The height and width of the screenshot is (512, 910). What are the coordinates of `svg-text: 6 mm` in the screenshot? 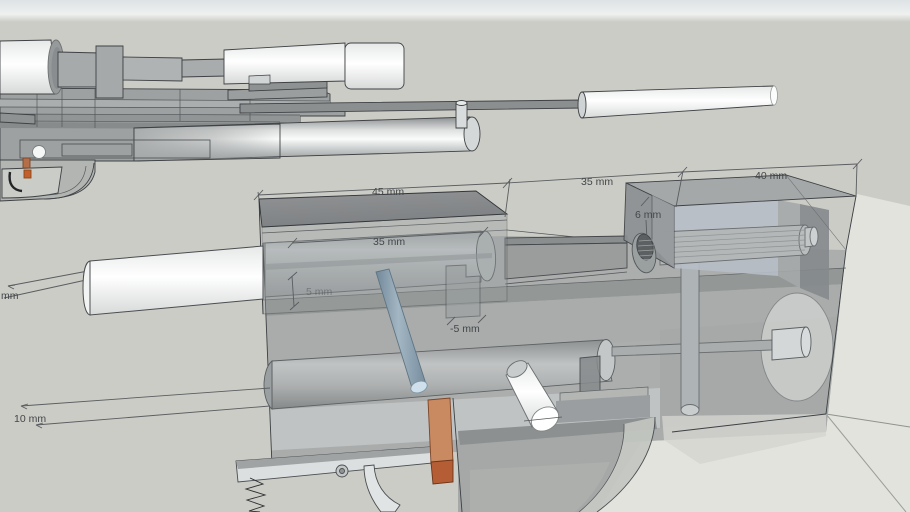 It's located at (648, 215).